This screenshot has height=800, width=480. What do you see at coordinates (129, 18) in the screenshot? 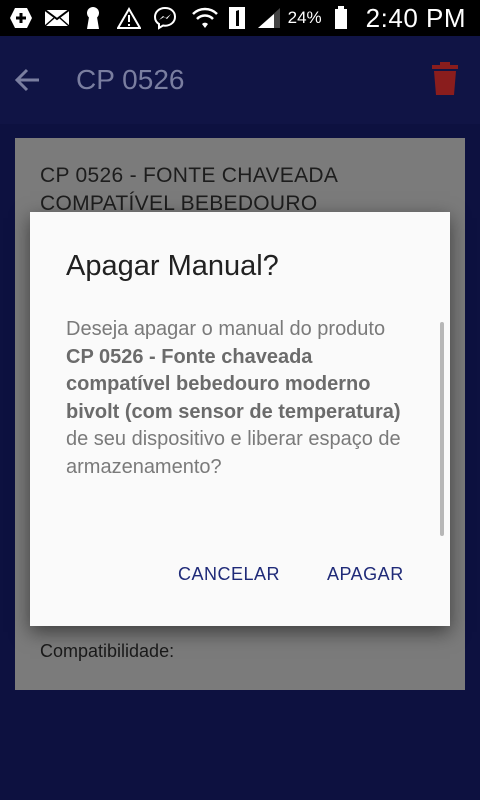
I see `warning-icon` at bounding box center [129, 18].